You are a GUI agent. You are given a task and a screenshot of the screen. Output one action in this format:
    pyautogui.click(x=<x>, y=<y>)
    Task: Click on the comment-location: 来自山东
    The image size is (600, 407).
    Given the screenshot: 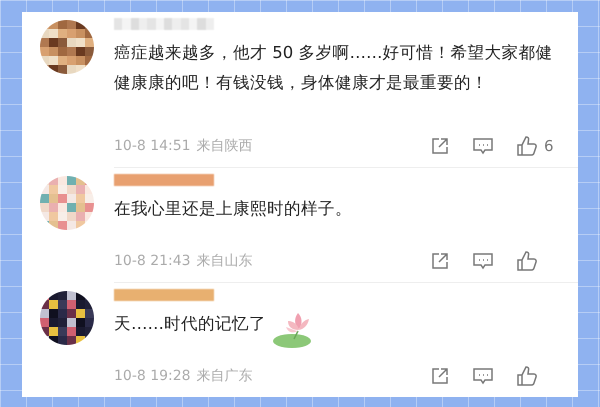 What is the action you would take?
    pyautogui.click(x=224, y=261)
    